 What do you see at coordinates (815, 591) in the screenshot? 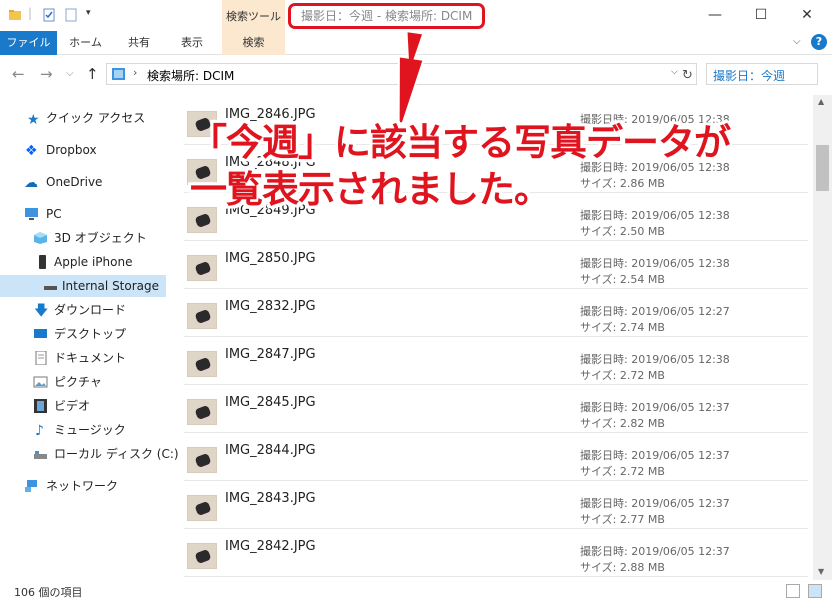
I see `large-icons-view-icon` at bounding box center [815, 591].